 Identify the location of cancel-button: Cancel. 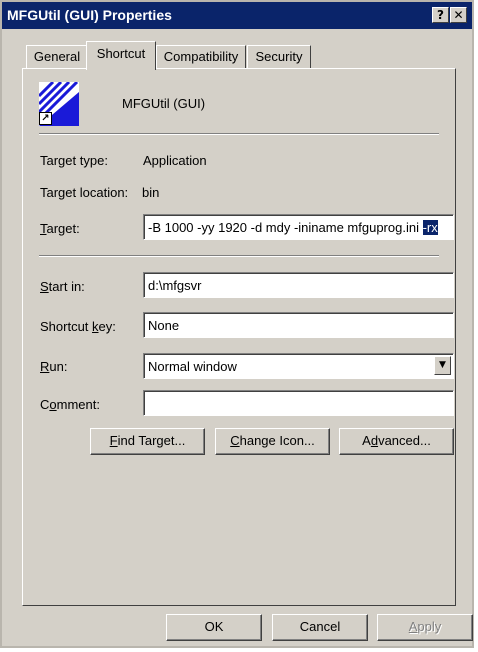
(320, 627).